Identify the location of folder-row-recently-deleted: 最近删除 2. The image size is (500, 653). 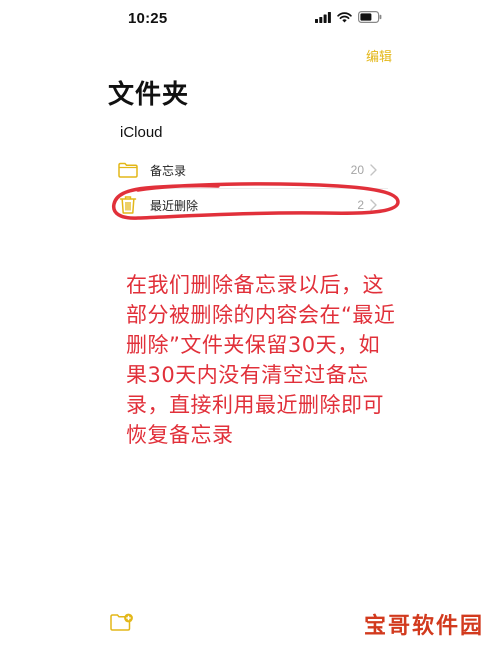
(253, 205).